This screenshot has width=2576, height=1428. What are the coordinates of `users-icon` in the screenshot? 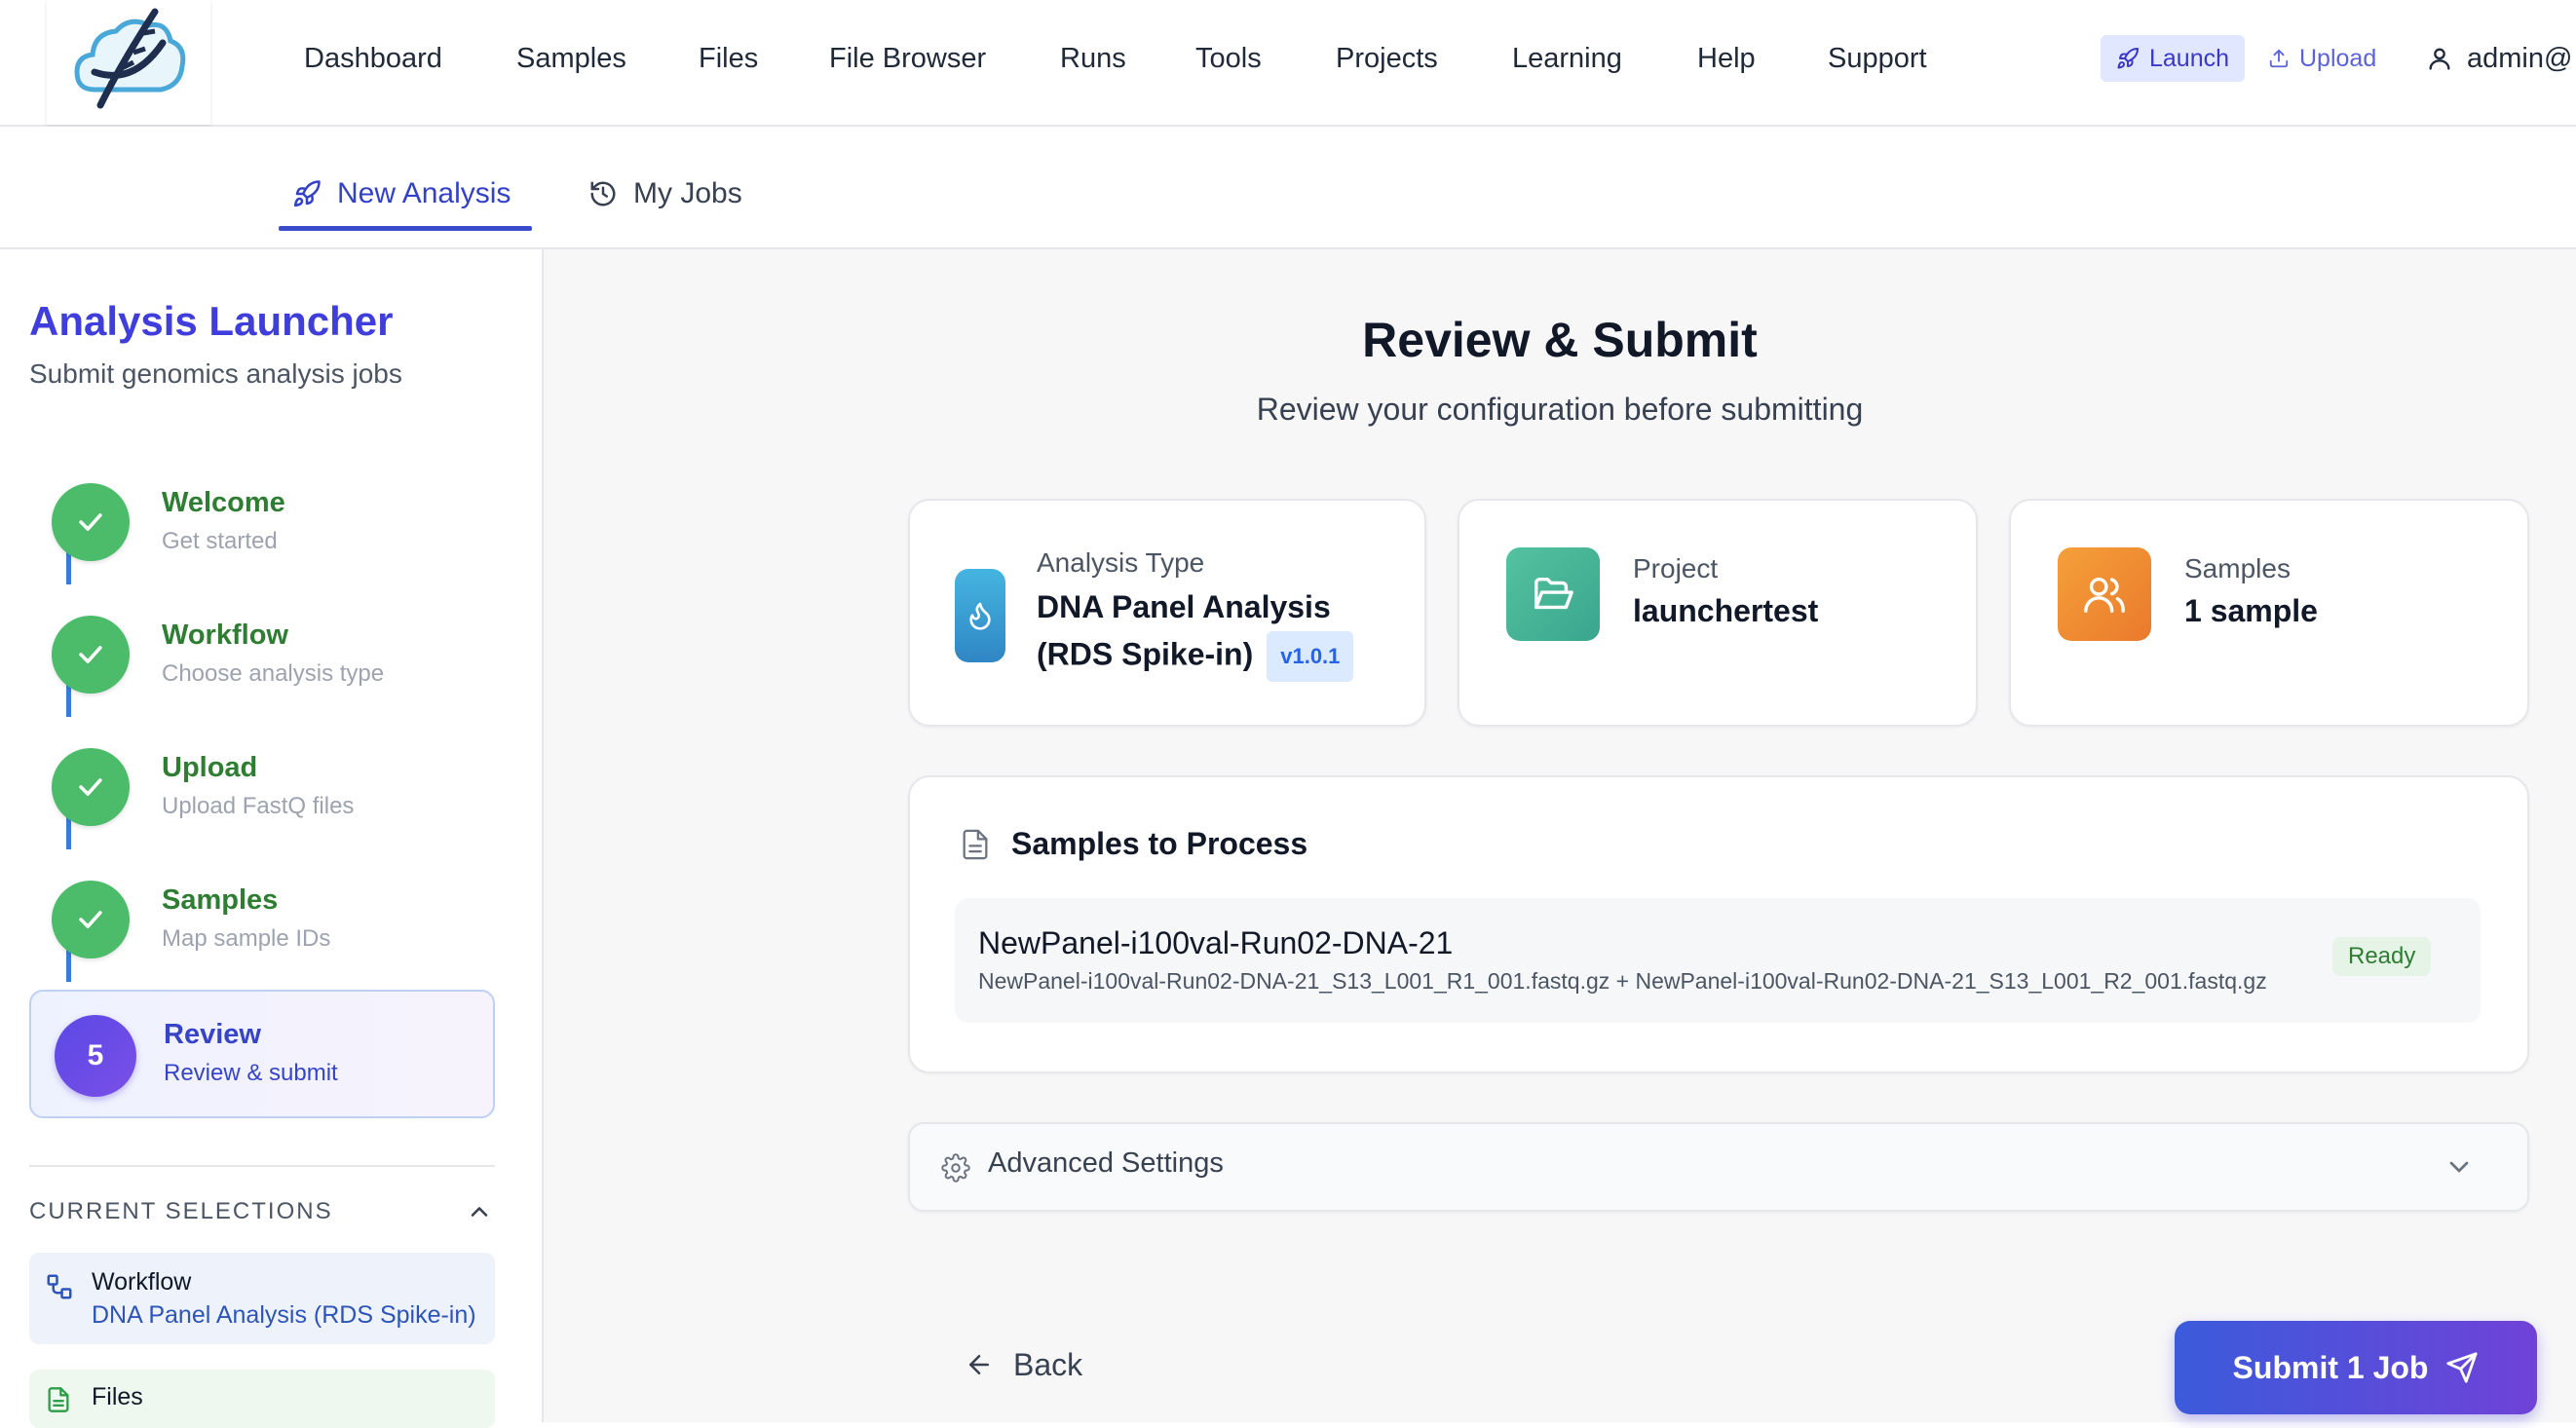 It's located at (2104, 595).